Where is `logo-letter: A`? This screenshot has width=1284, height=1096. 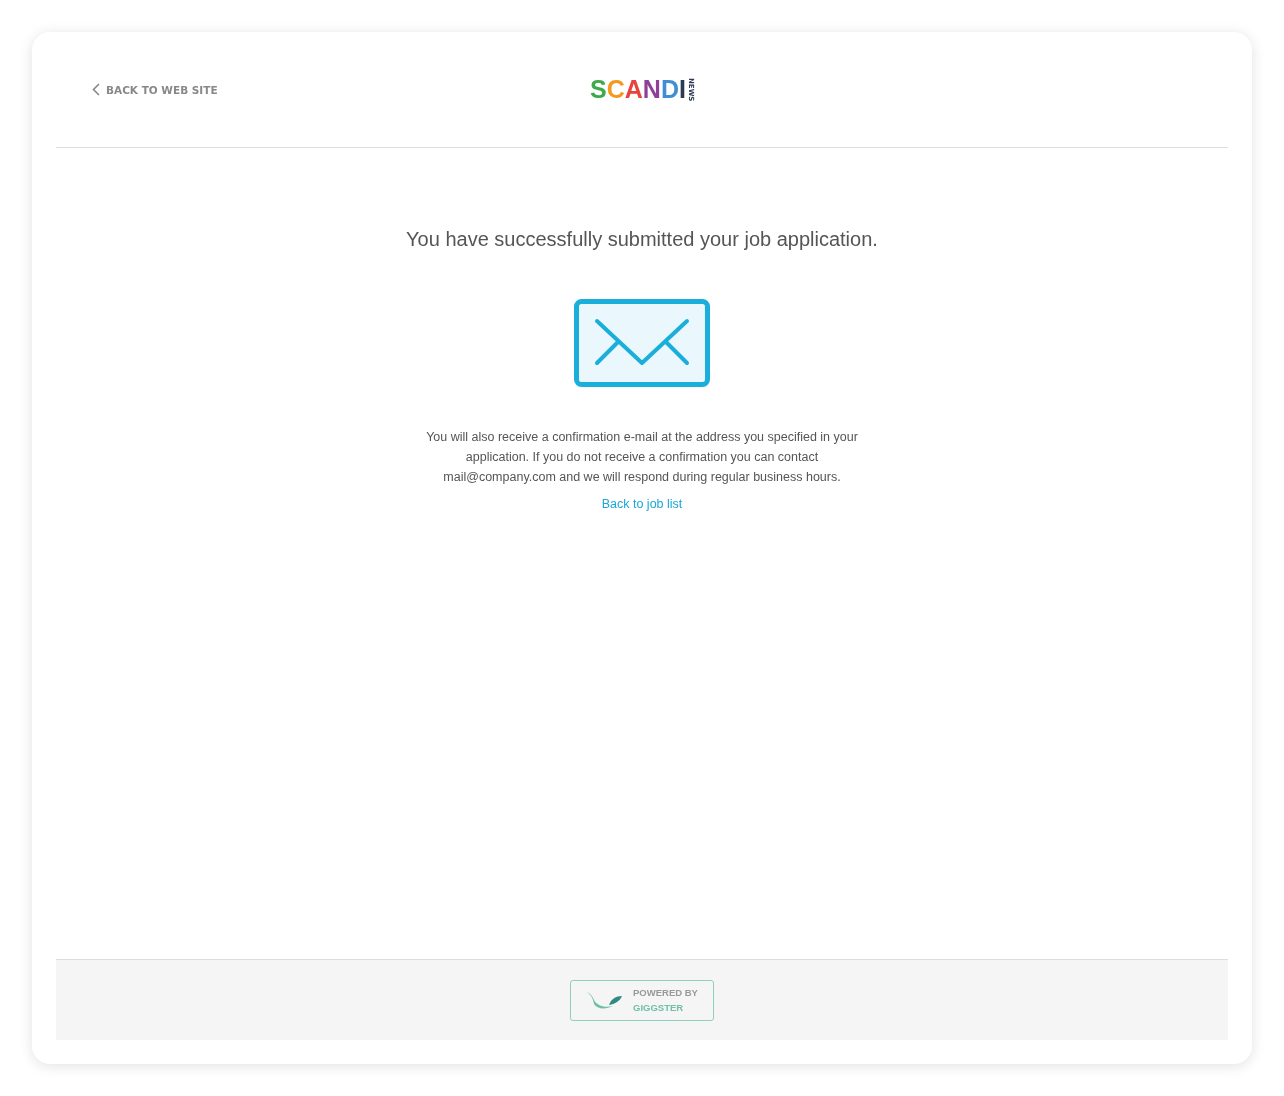
logo-letter: A is located at coordinates (633, 89).